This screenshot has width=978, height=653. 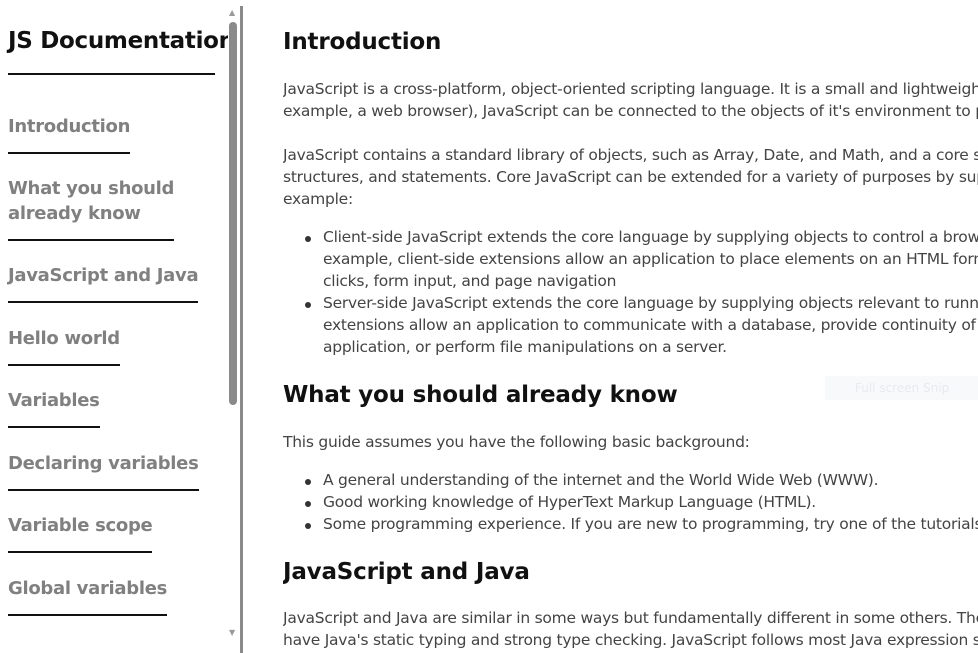 What do you see at coordinates (103, 471) in the screenshot?
I see `nav-link-declaring-variables: Declaring variables` at bounding box center [103, 471].